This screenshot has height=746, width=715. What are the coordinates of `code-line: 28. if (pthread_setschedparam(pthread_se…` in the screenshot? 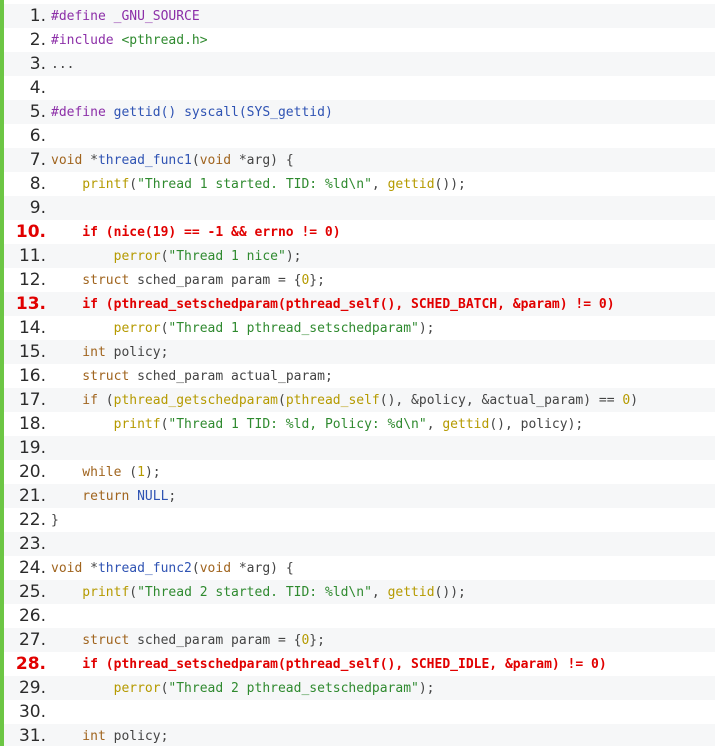 It's located at (359, 664).